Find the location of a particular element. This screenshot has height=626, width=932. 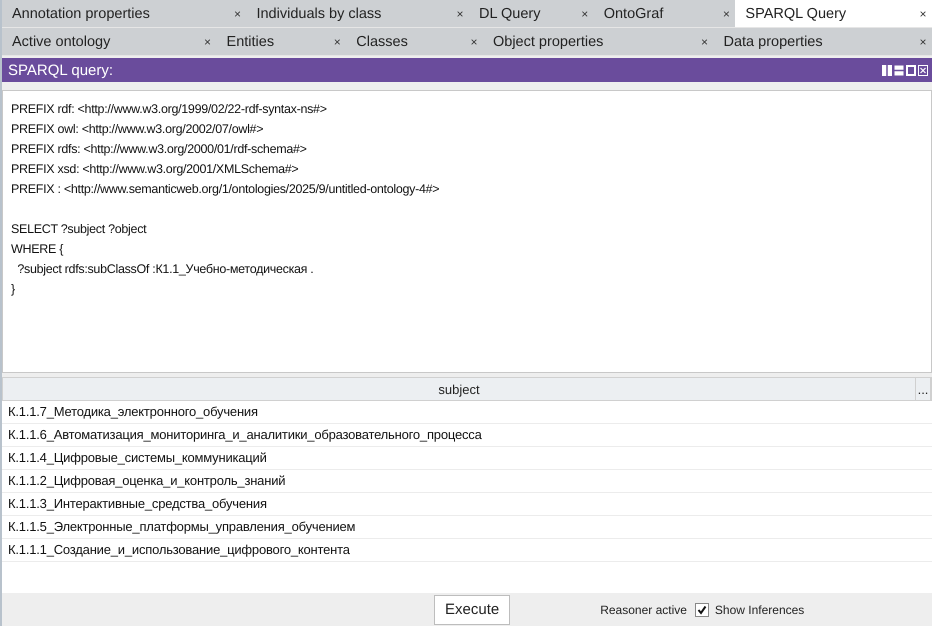

checkbox is located at coordinates (701, 609).